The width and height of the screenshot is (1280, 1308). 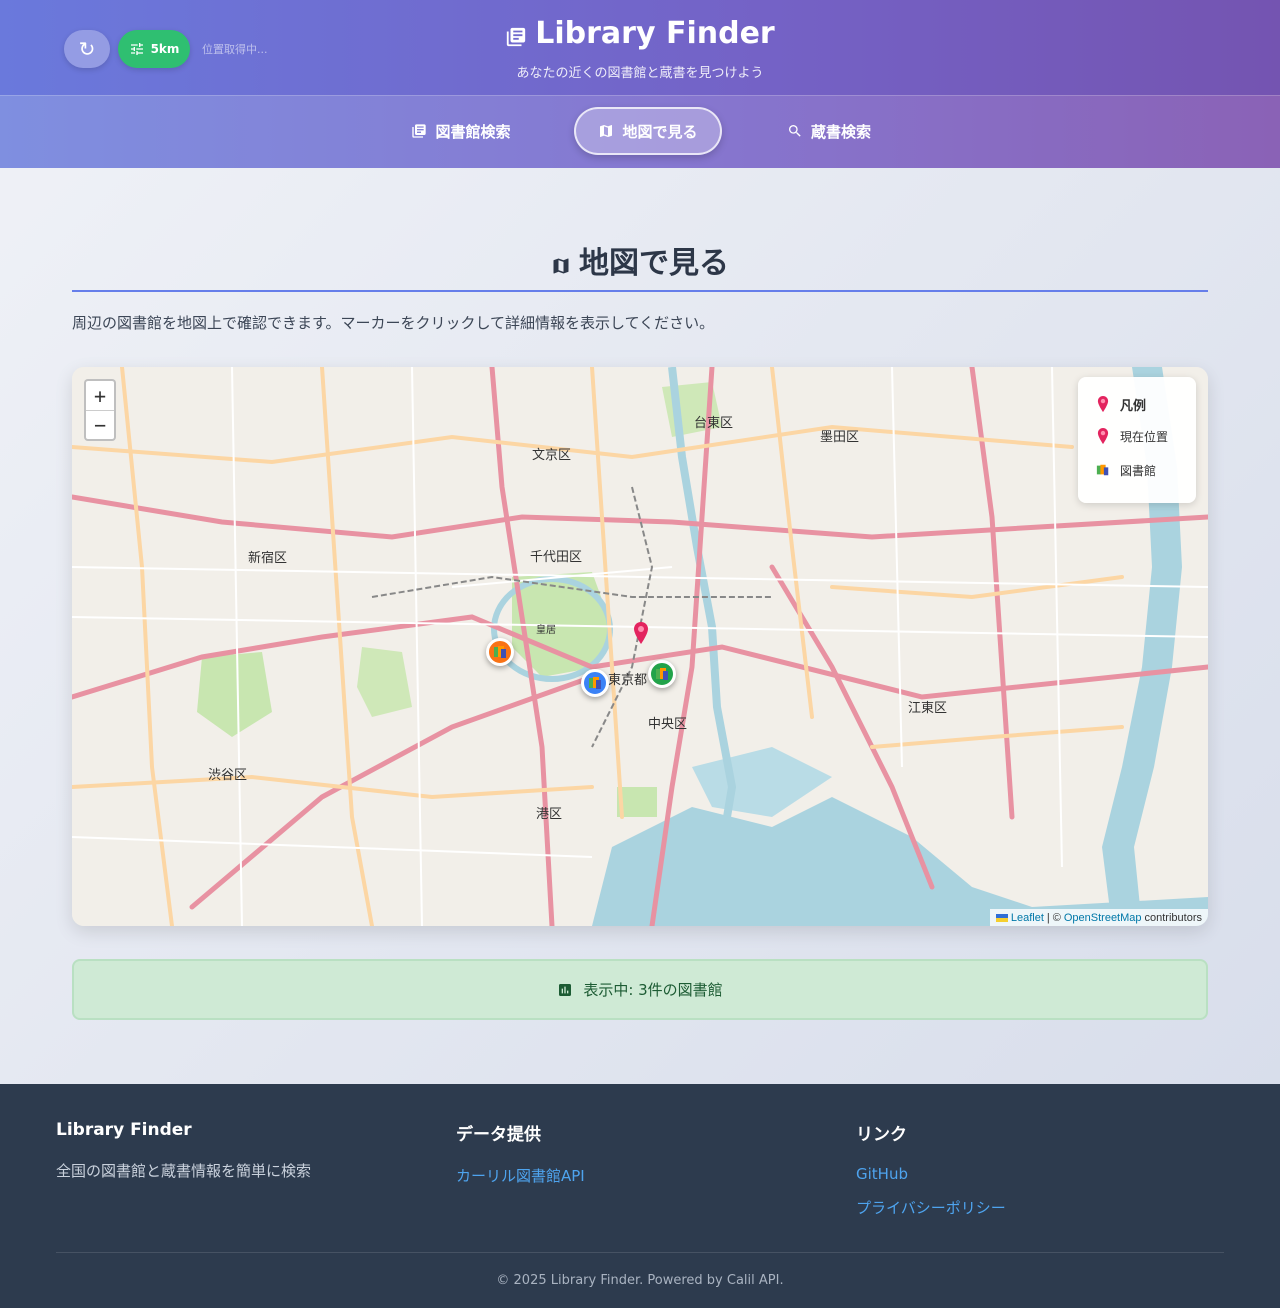 What do you see at coordinates (840, 131) in the screenshot?
I see `tab-label: 蔵書検索` at bounding box center [840, 131].